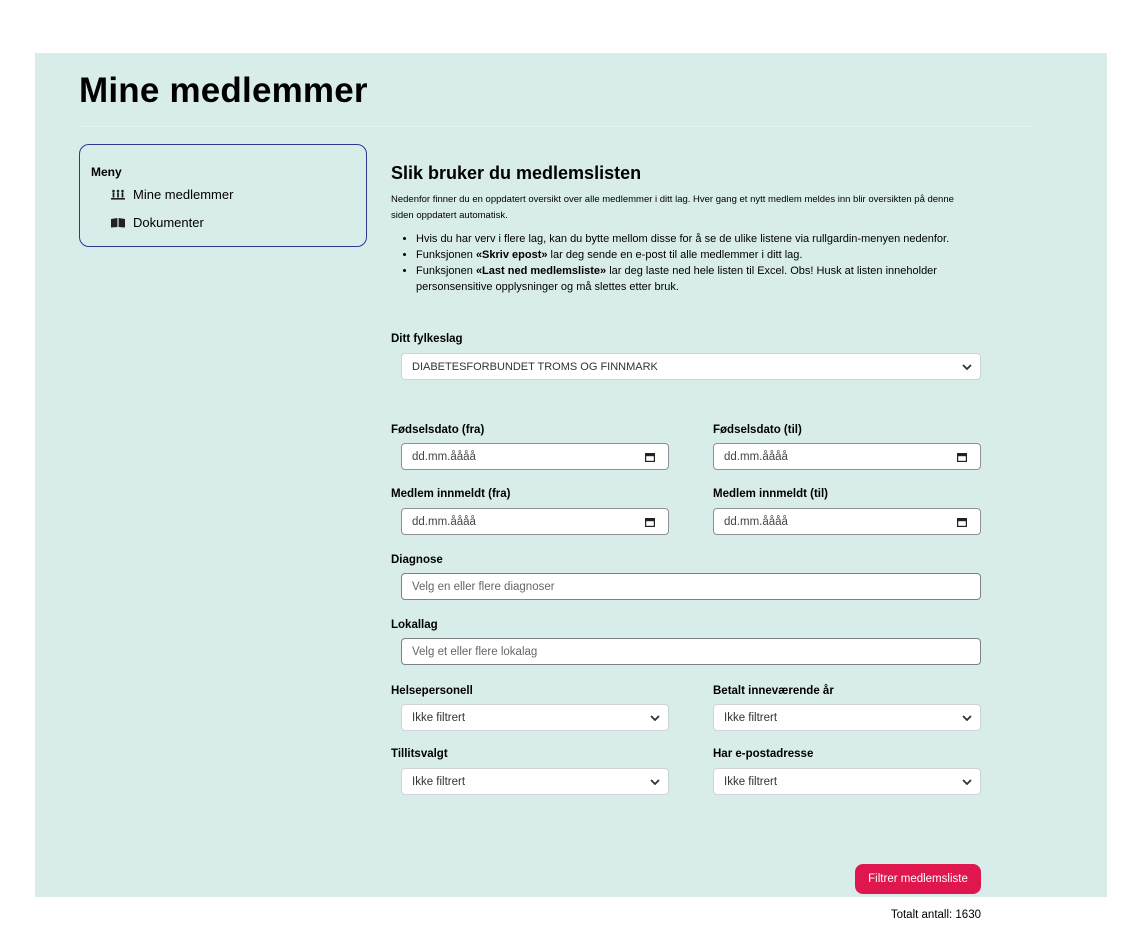 This screenshot has height=950, width=1142. I want to click on birth-to-label: Fødselsdato (til), so click(757, 430).